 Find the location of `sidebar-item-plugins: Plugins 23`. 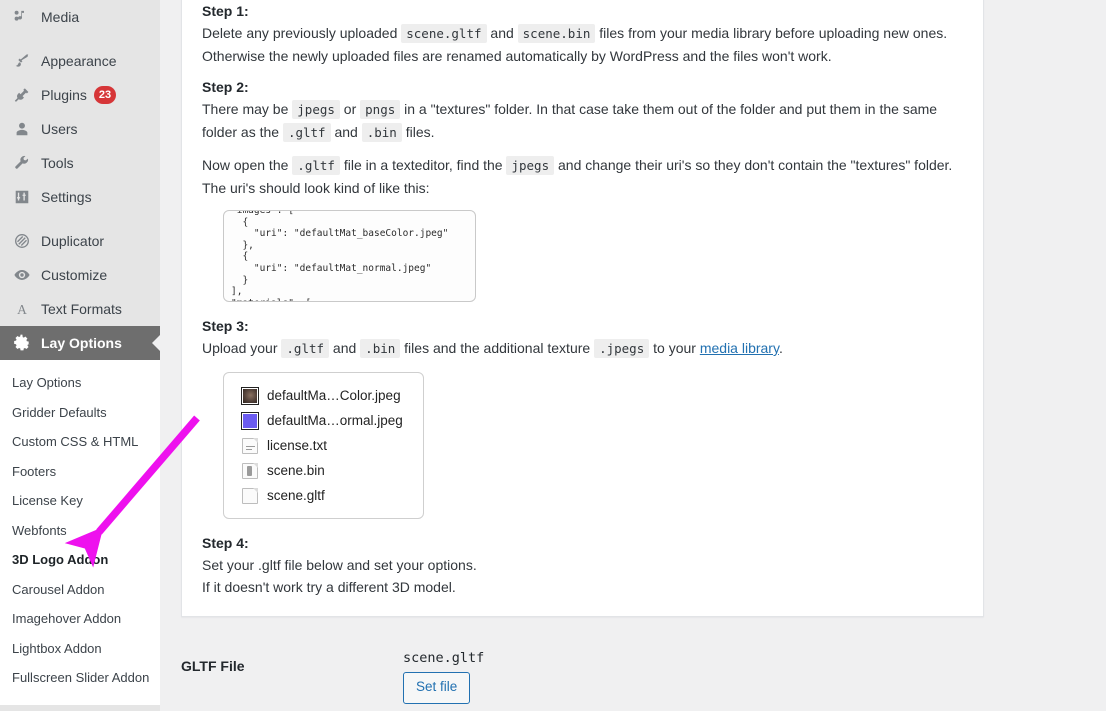

sidebar-item-plugins: Plugins 23 is located at coordinates (80, 95).